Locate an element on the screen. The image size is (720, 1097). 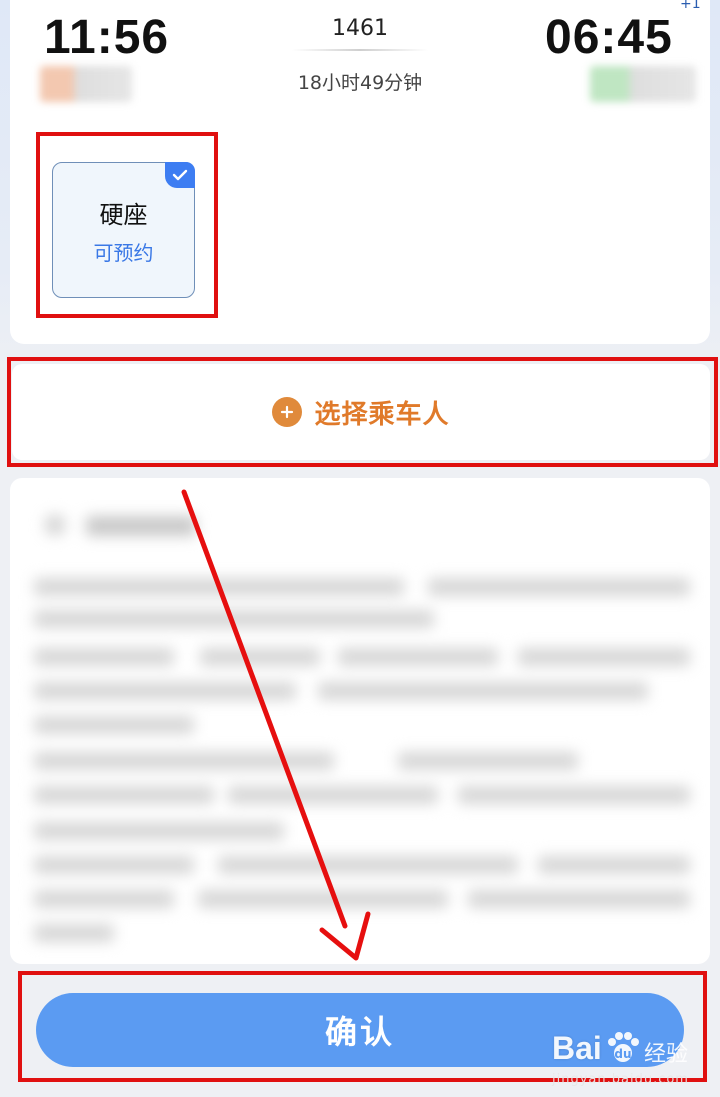
arrival-station-blurred is located at coordinates (643, 84).